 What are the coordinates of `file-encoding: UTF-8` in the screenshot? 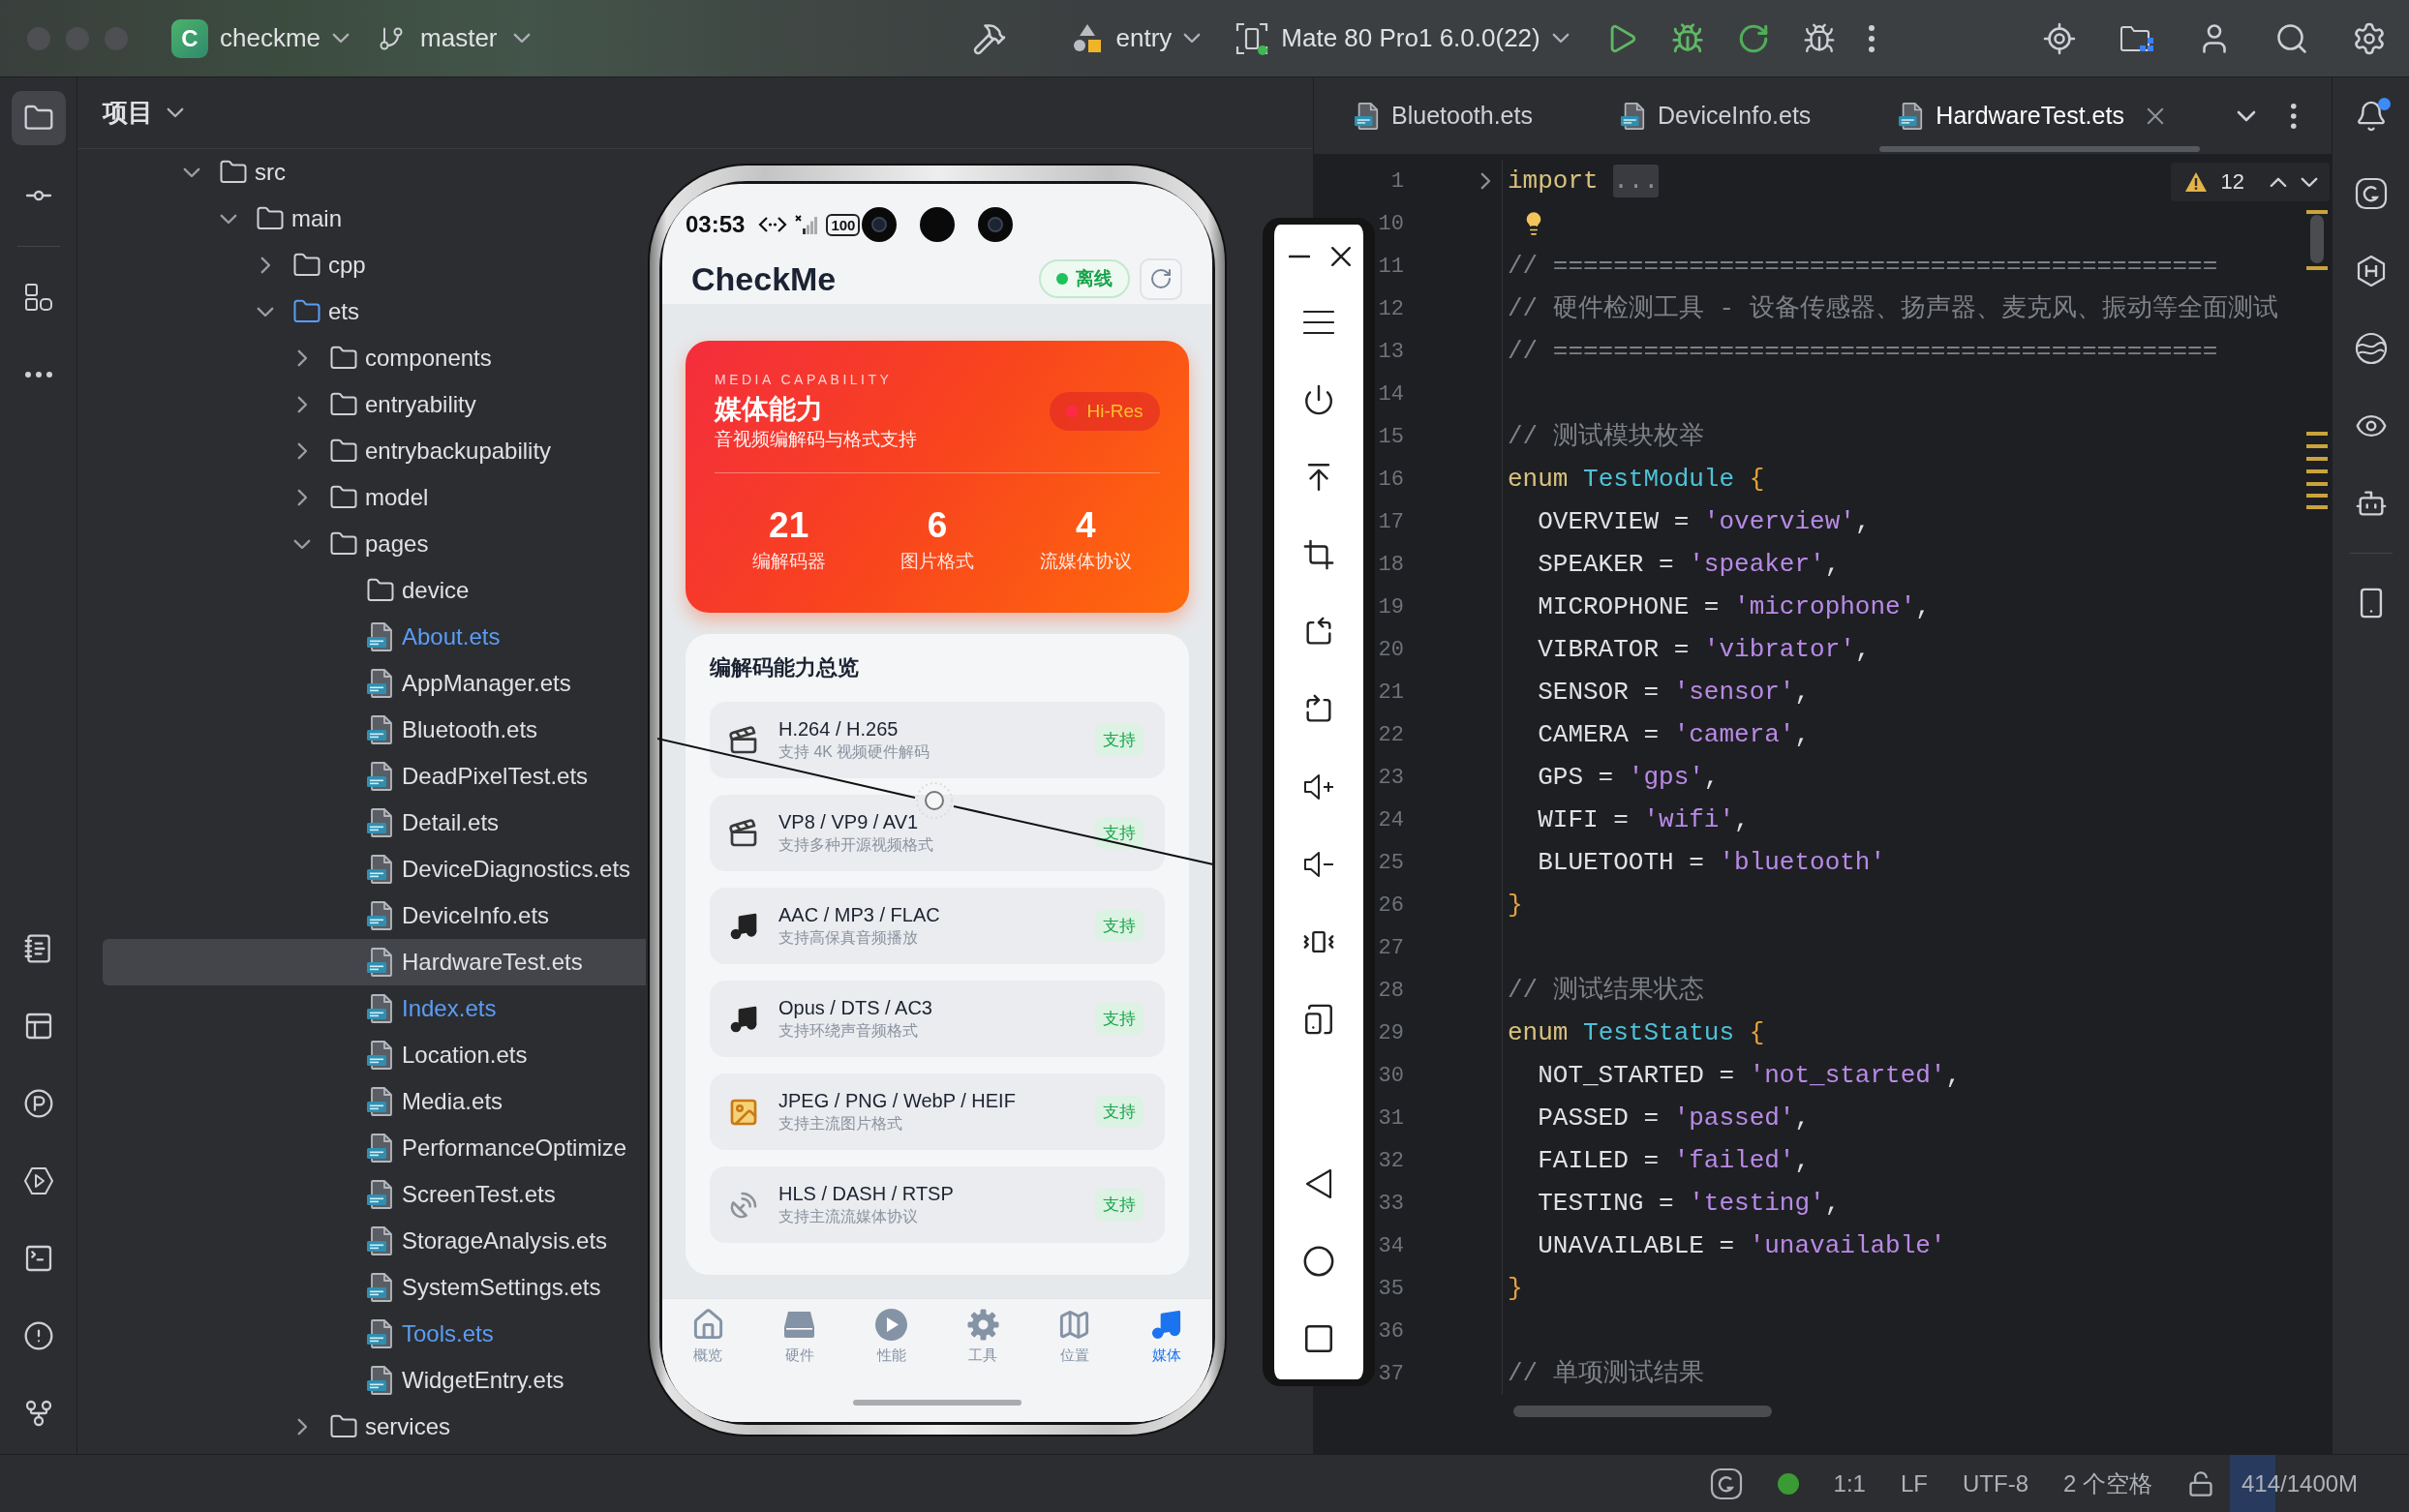 It's located at (1995, 1483).